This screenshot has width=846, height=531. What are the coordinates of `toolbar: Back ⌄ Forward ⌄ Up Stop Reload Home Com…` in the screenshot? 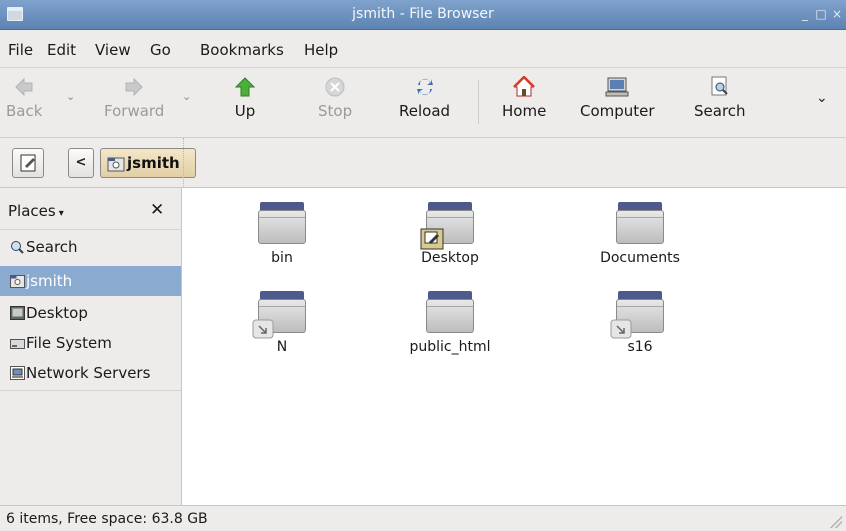 It's located at (423, 103).